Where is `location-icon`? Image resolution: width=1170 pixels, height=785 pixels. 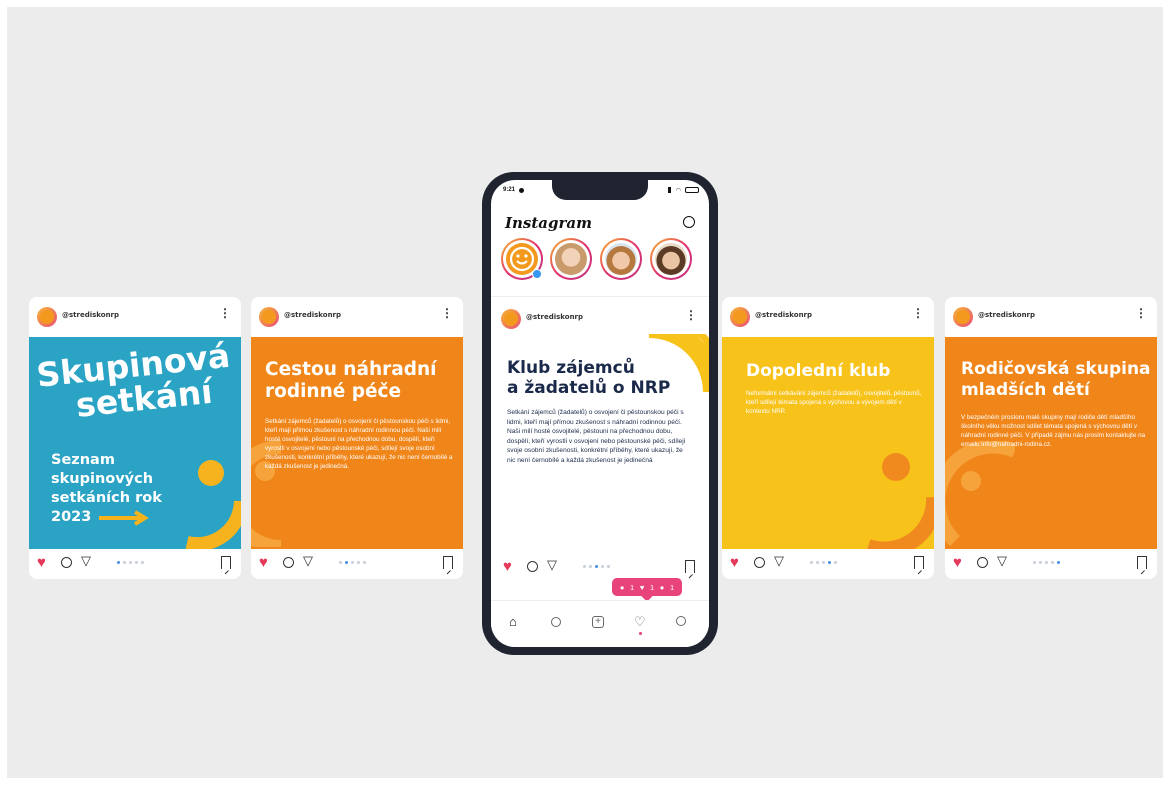 location-icon is located at coordinates (521, 190).